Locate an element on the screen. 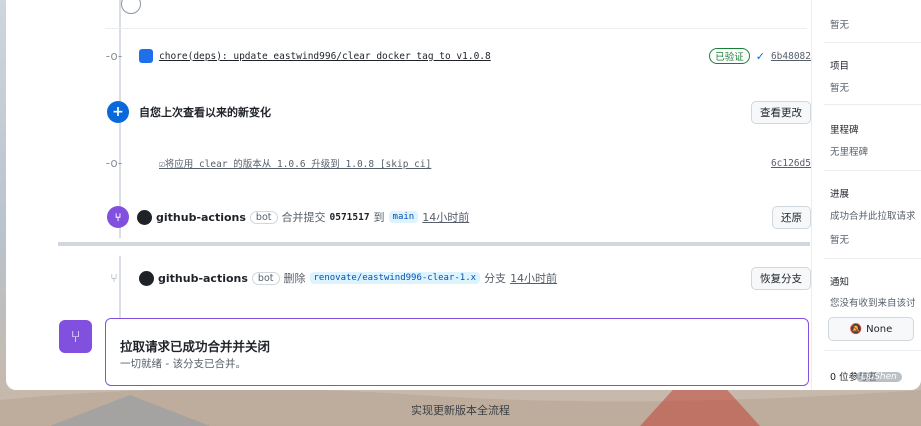 The image size is (921, 426). development-text: 成功合并此拉取请求 is located at coordinates (873, 216).